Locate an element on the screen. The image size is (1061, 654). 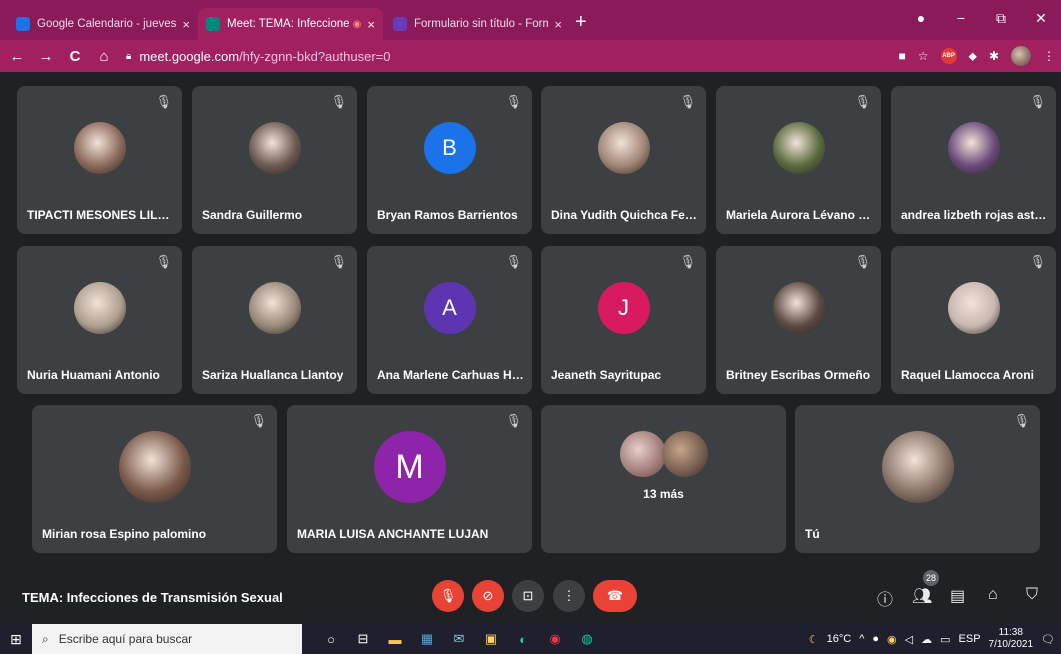
participant-name: Raquel Llamocca Aroni is located at coordinates (967, 375).